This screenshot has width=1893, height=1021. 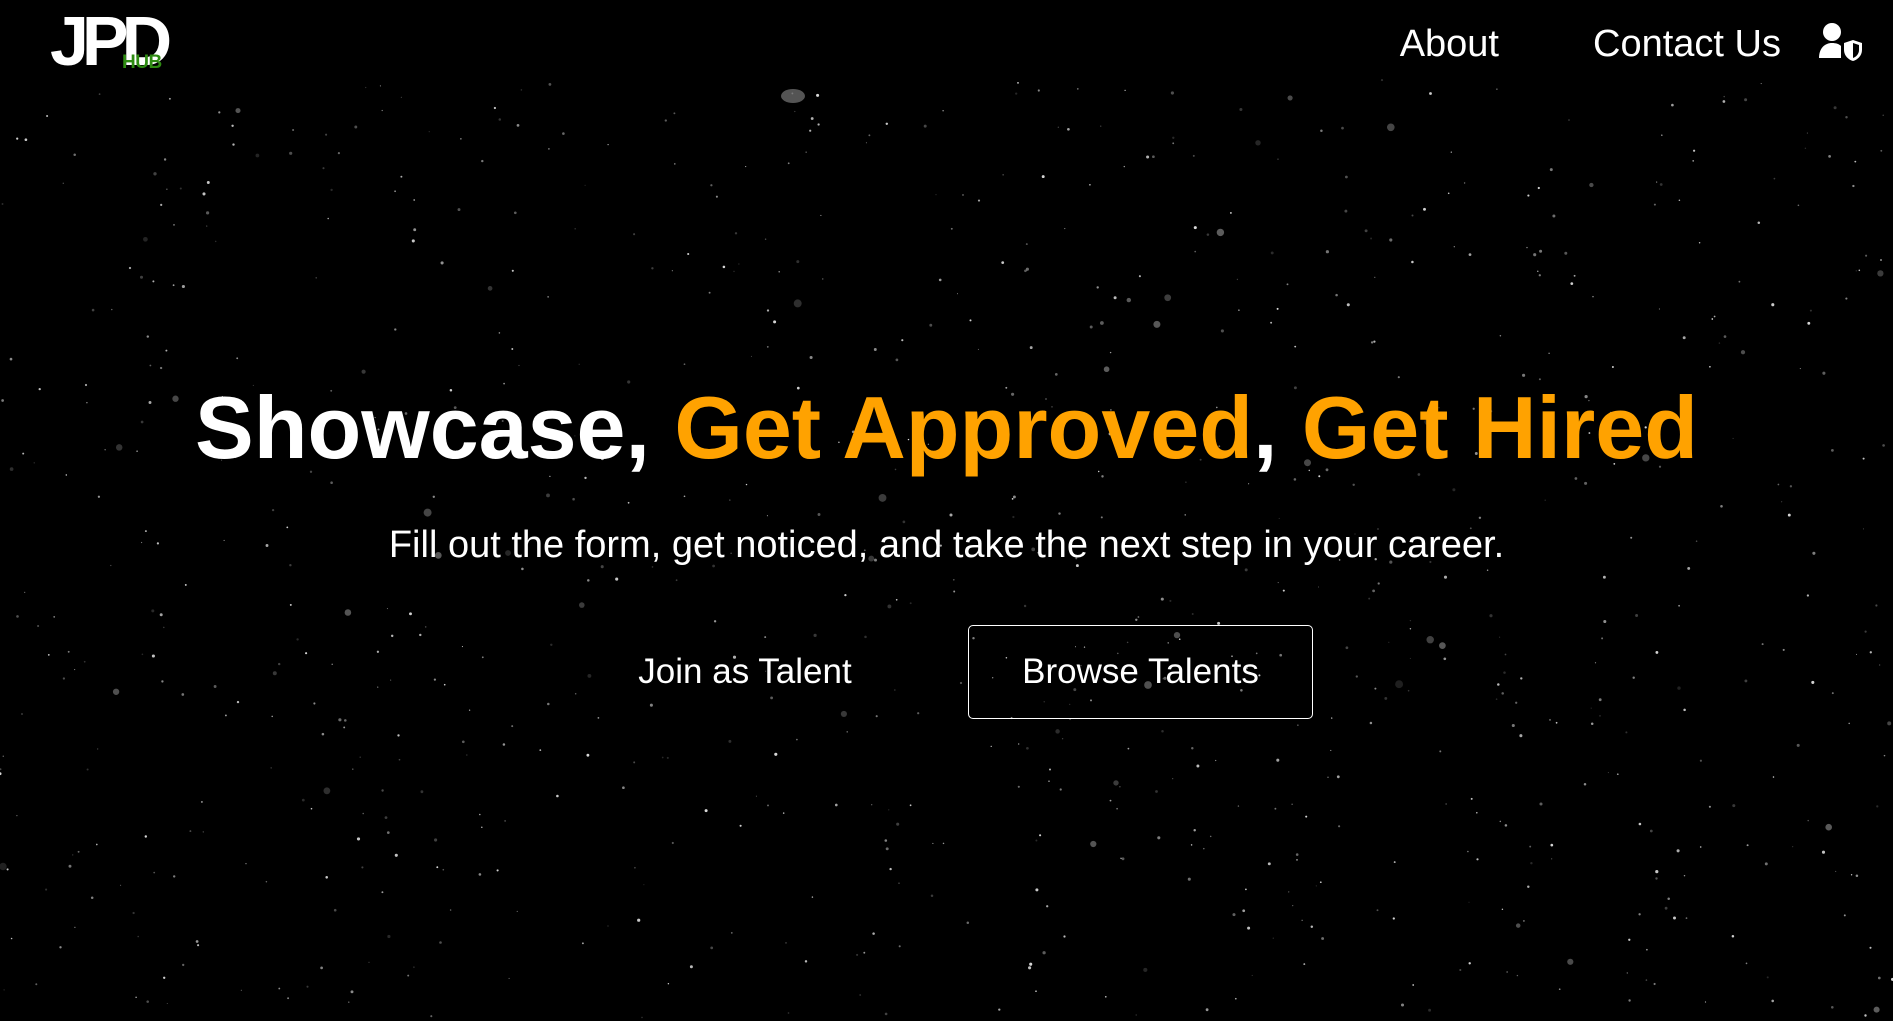 I want to click on browse-talents-button: Browse Talents, so click(x=1140, y=672).